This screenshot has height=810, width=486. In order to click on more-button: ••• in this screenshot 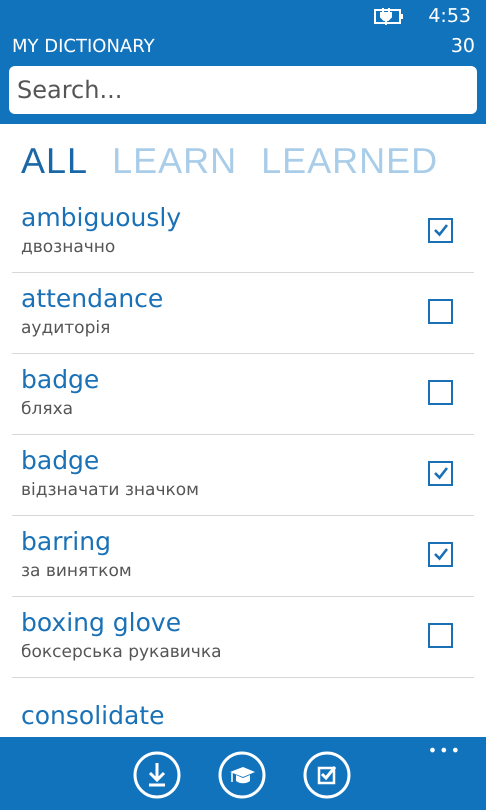, I will do `click(445, 750)`.